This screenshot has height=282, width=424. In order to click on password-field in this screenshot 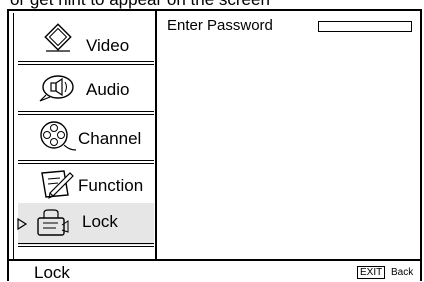, I will do `click(365, 26)`.